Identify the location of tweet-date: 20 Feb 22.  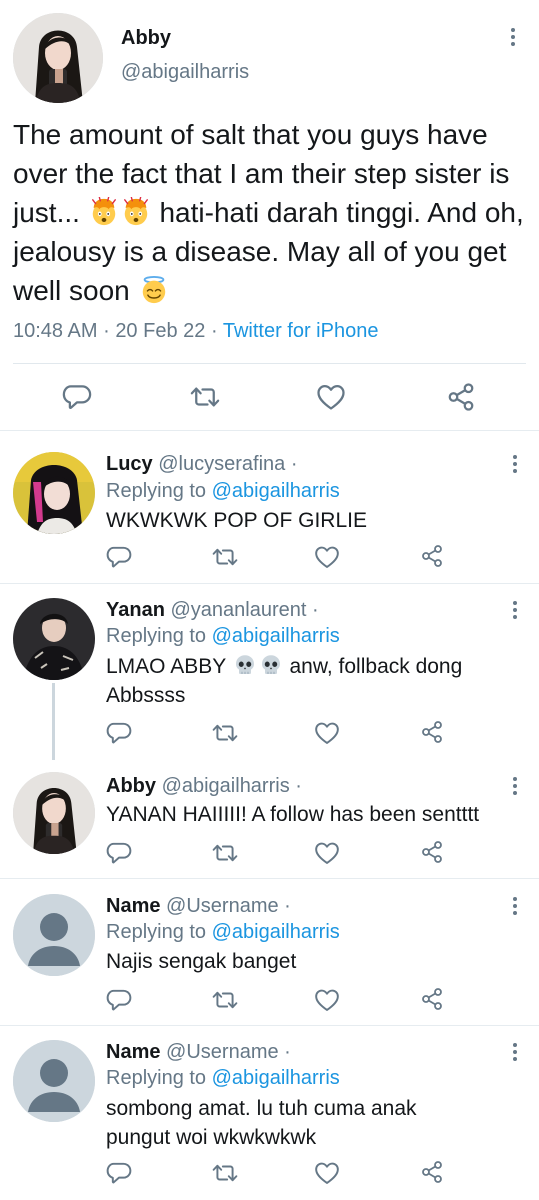
(160, 331).